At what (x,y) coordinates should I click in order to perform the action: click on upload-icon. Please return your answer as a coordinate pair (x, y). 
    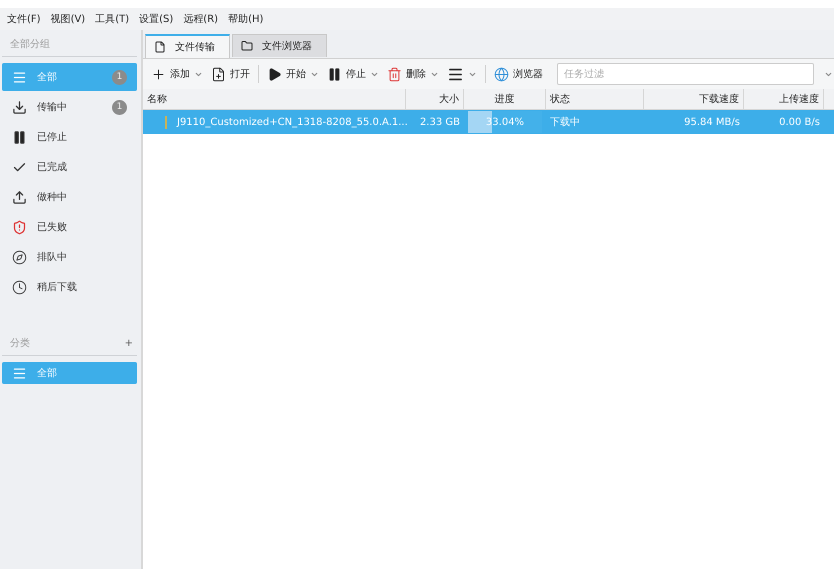
    Looking at the image, I should click on (19, 197).